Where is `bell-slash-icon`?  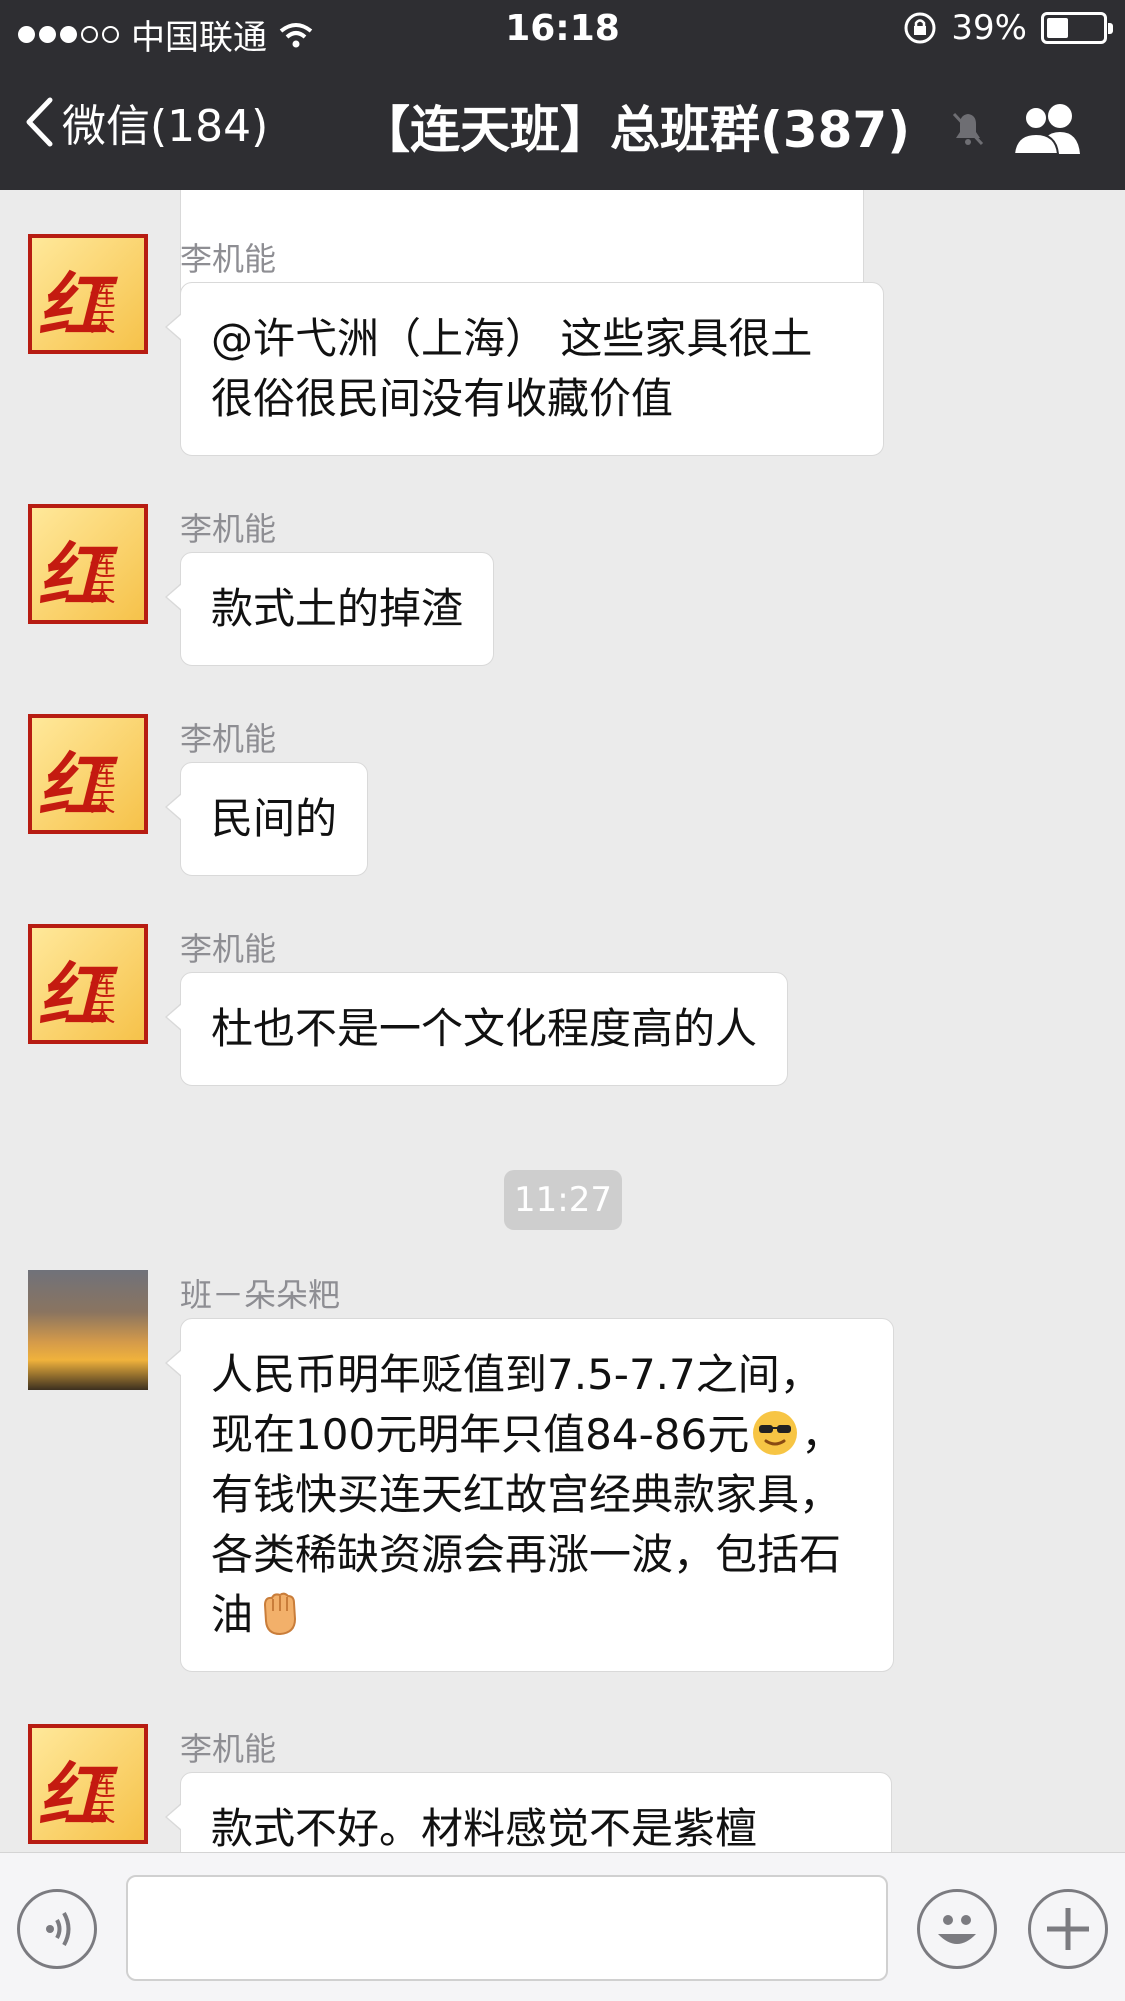
bell-slash-icon is located at coordinates (968, 129).